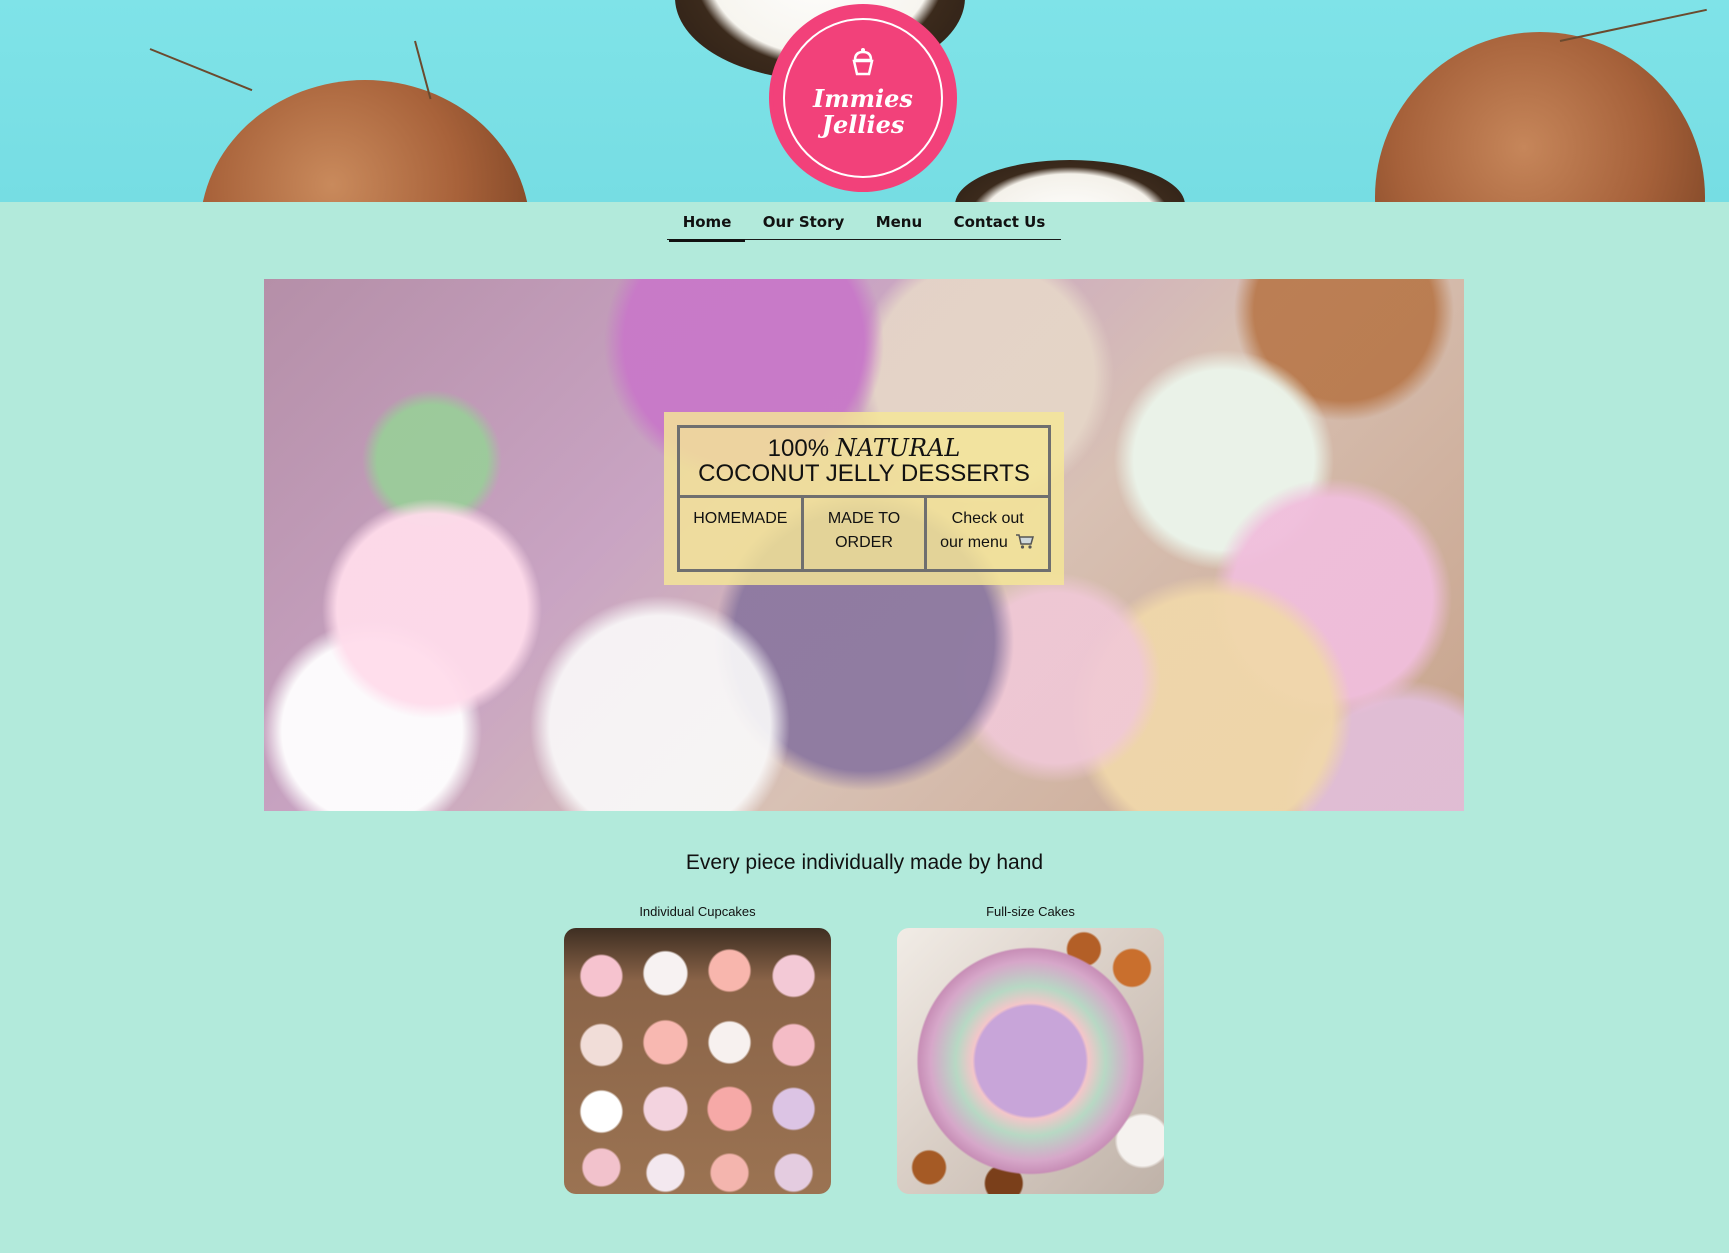 The width and height of the screenshot is (1729, 1253). What do you see at coordinates (1030, 1061) in the screenshot?
I see `gallery-image-cakes` at bounding box center [1030, 1061].